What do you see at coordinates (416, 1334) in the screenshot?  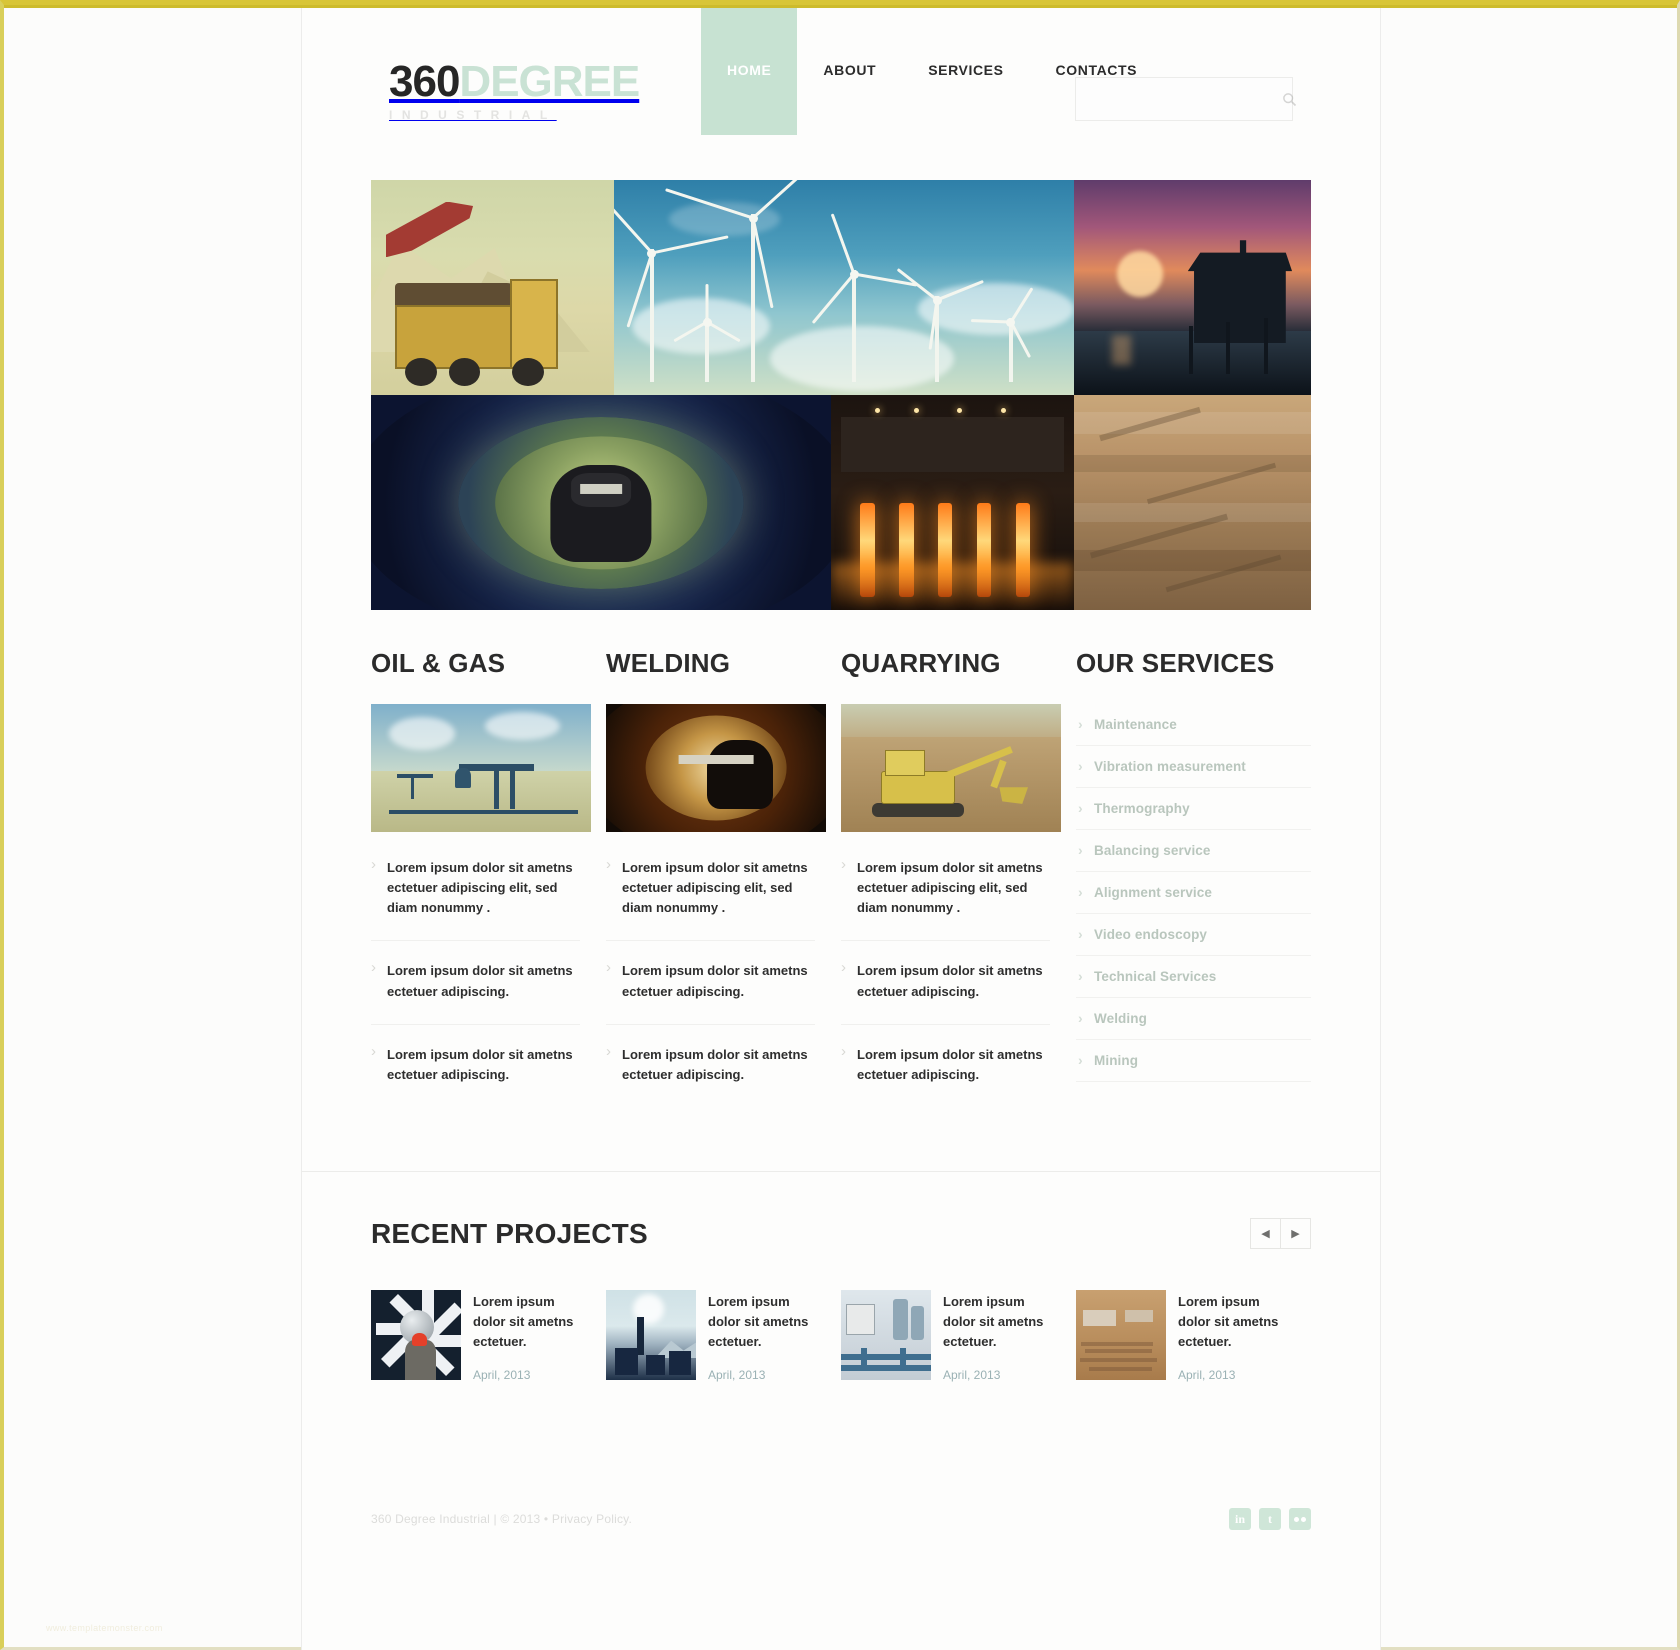 I see `project-thumb-turbine-fan` at bounding box center [416, 1334].